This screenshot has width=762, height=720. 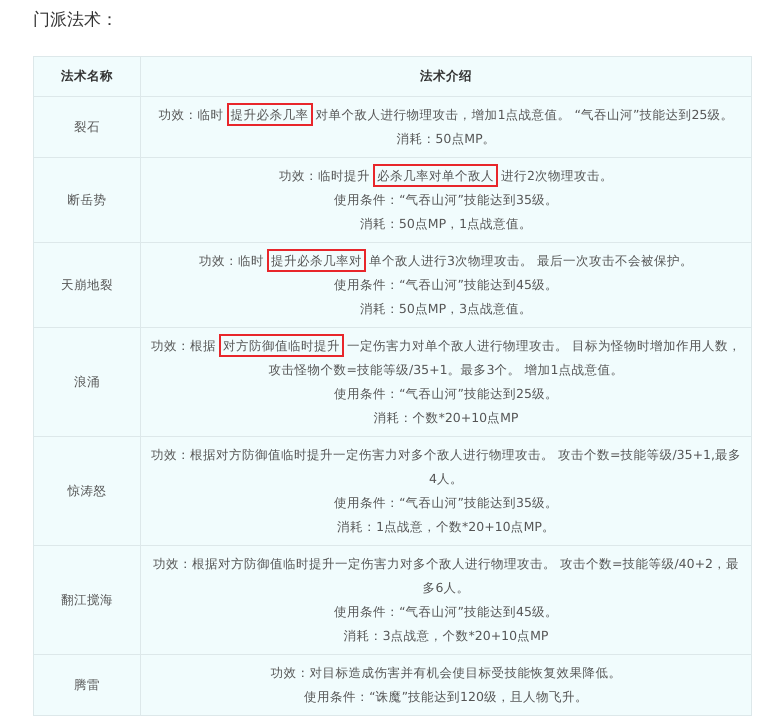 I want to click on description-line: 功效：根据 对方防御值临时提升 一定伤害力对单个敌人进行物理攻击。 目标为怪物时增加作用人数，攻击怪物个数=技能等级/35+1。最多3个。 增加1点战意值。, so click(x=446, y=358).